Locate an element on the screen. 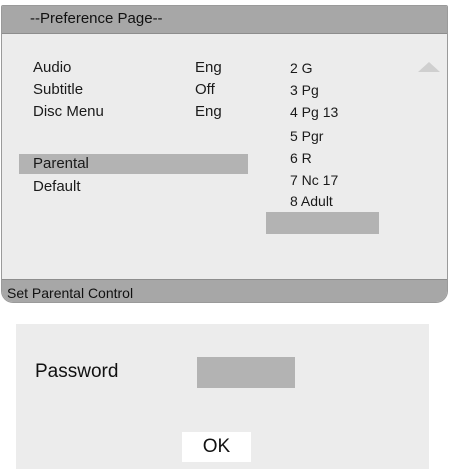  menu-title: --Preference Page-- is located at coordinates (96, 18).